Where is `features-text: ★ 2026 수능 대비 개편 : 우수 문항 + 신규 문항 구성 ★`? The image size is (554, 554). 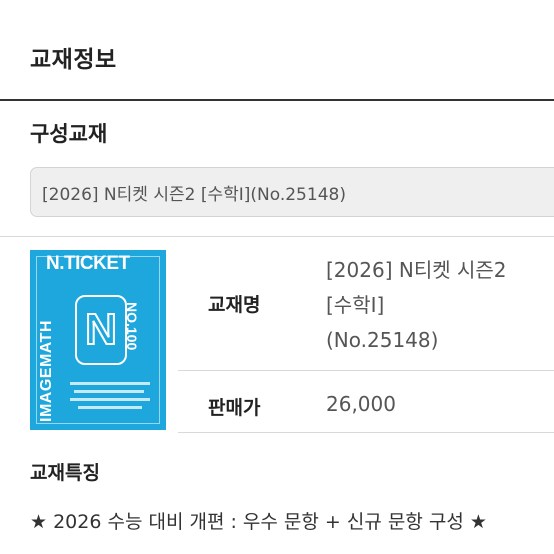
features-text: ★ 2026 수능 대비 개편 : 우수 문항 + 신규 문항 구성 ★ is located at coordinates (258, 522).